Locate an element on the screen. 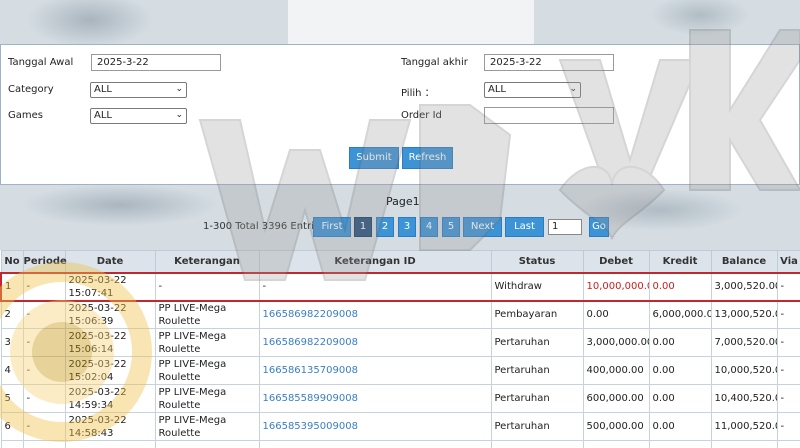 This screenshot has height=448, width=800. first-page-button: First is located at coordinates (332, 227).